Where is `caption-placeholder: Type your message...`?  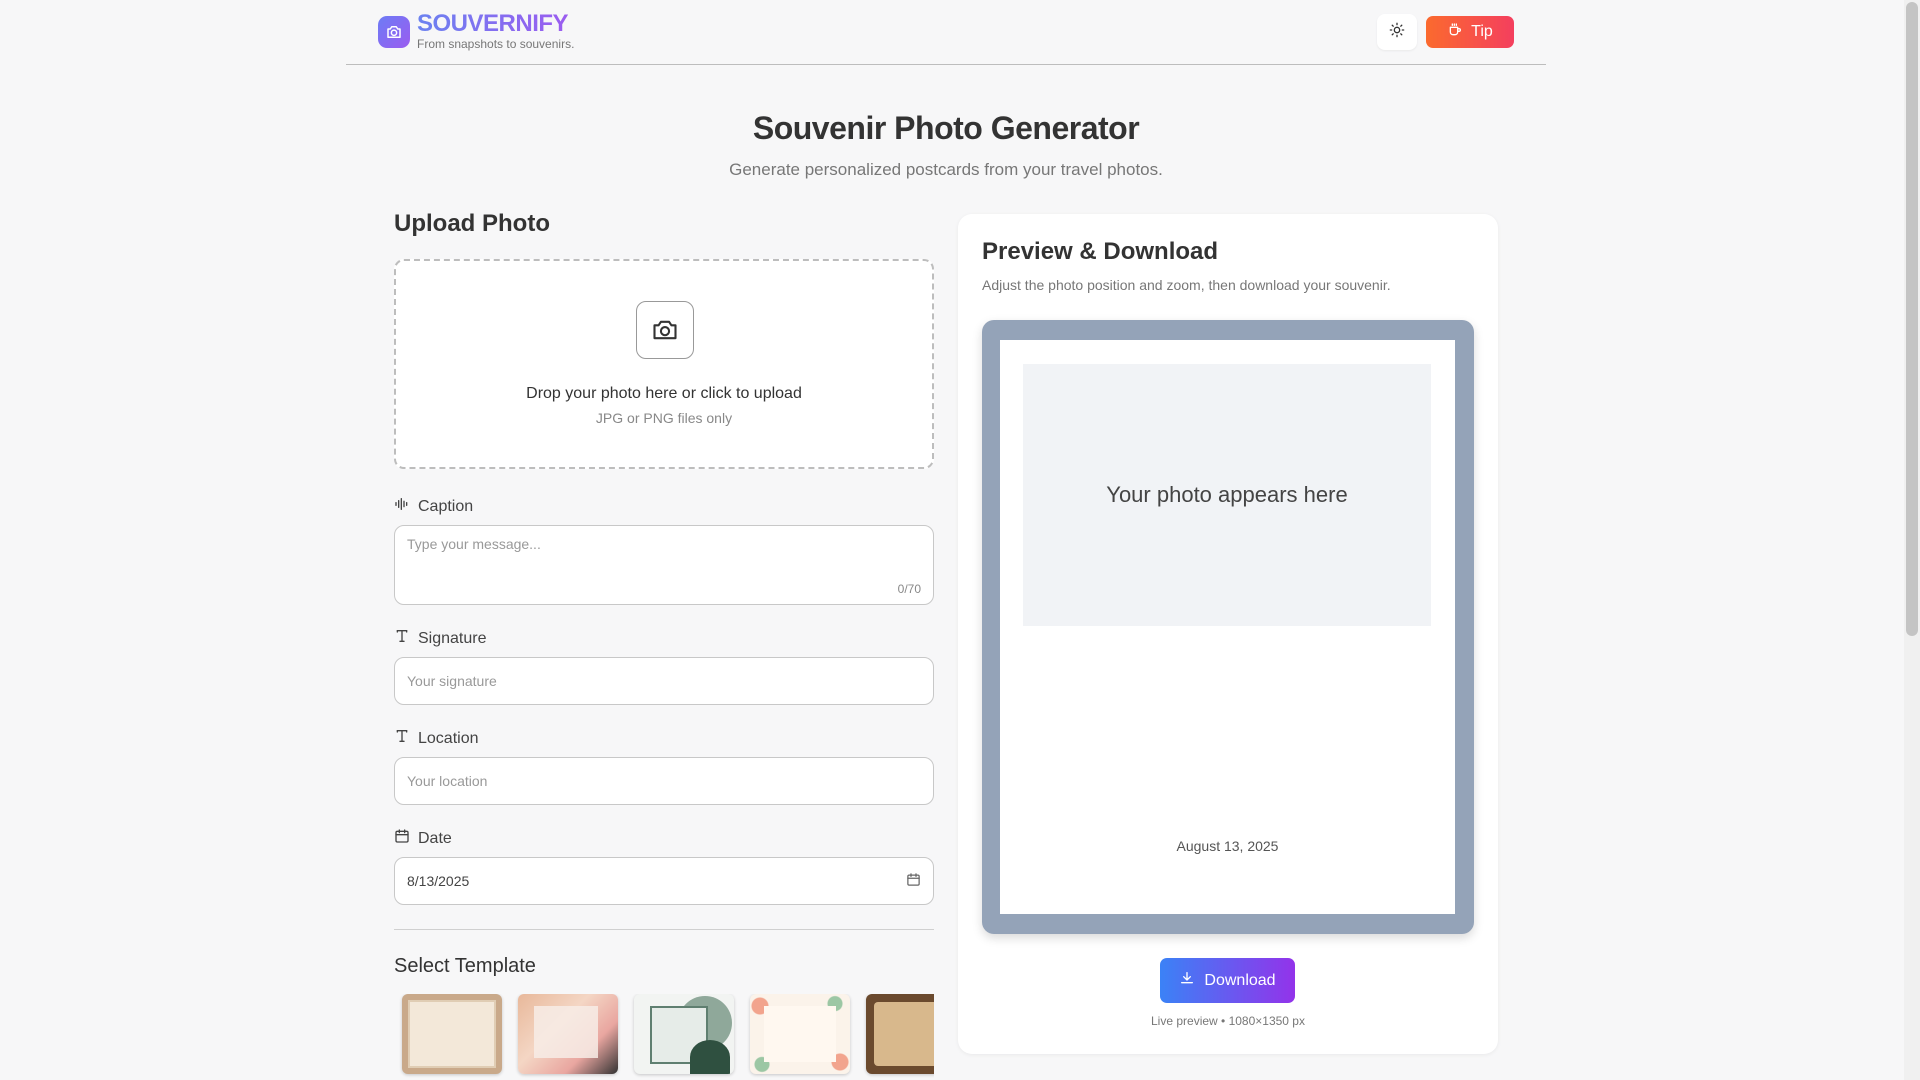 caption-placeholder: Type your message... is located at coordinates (474, 544).